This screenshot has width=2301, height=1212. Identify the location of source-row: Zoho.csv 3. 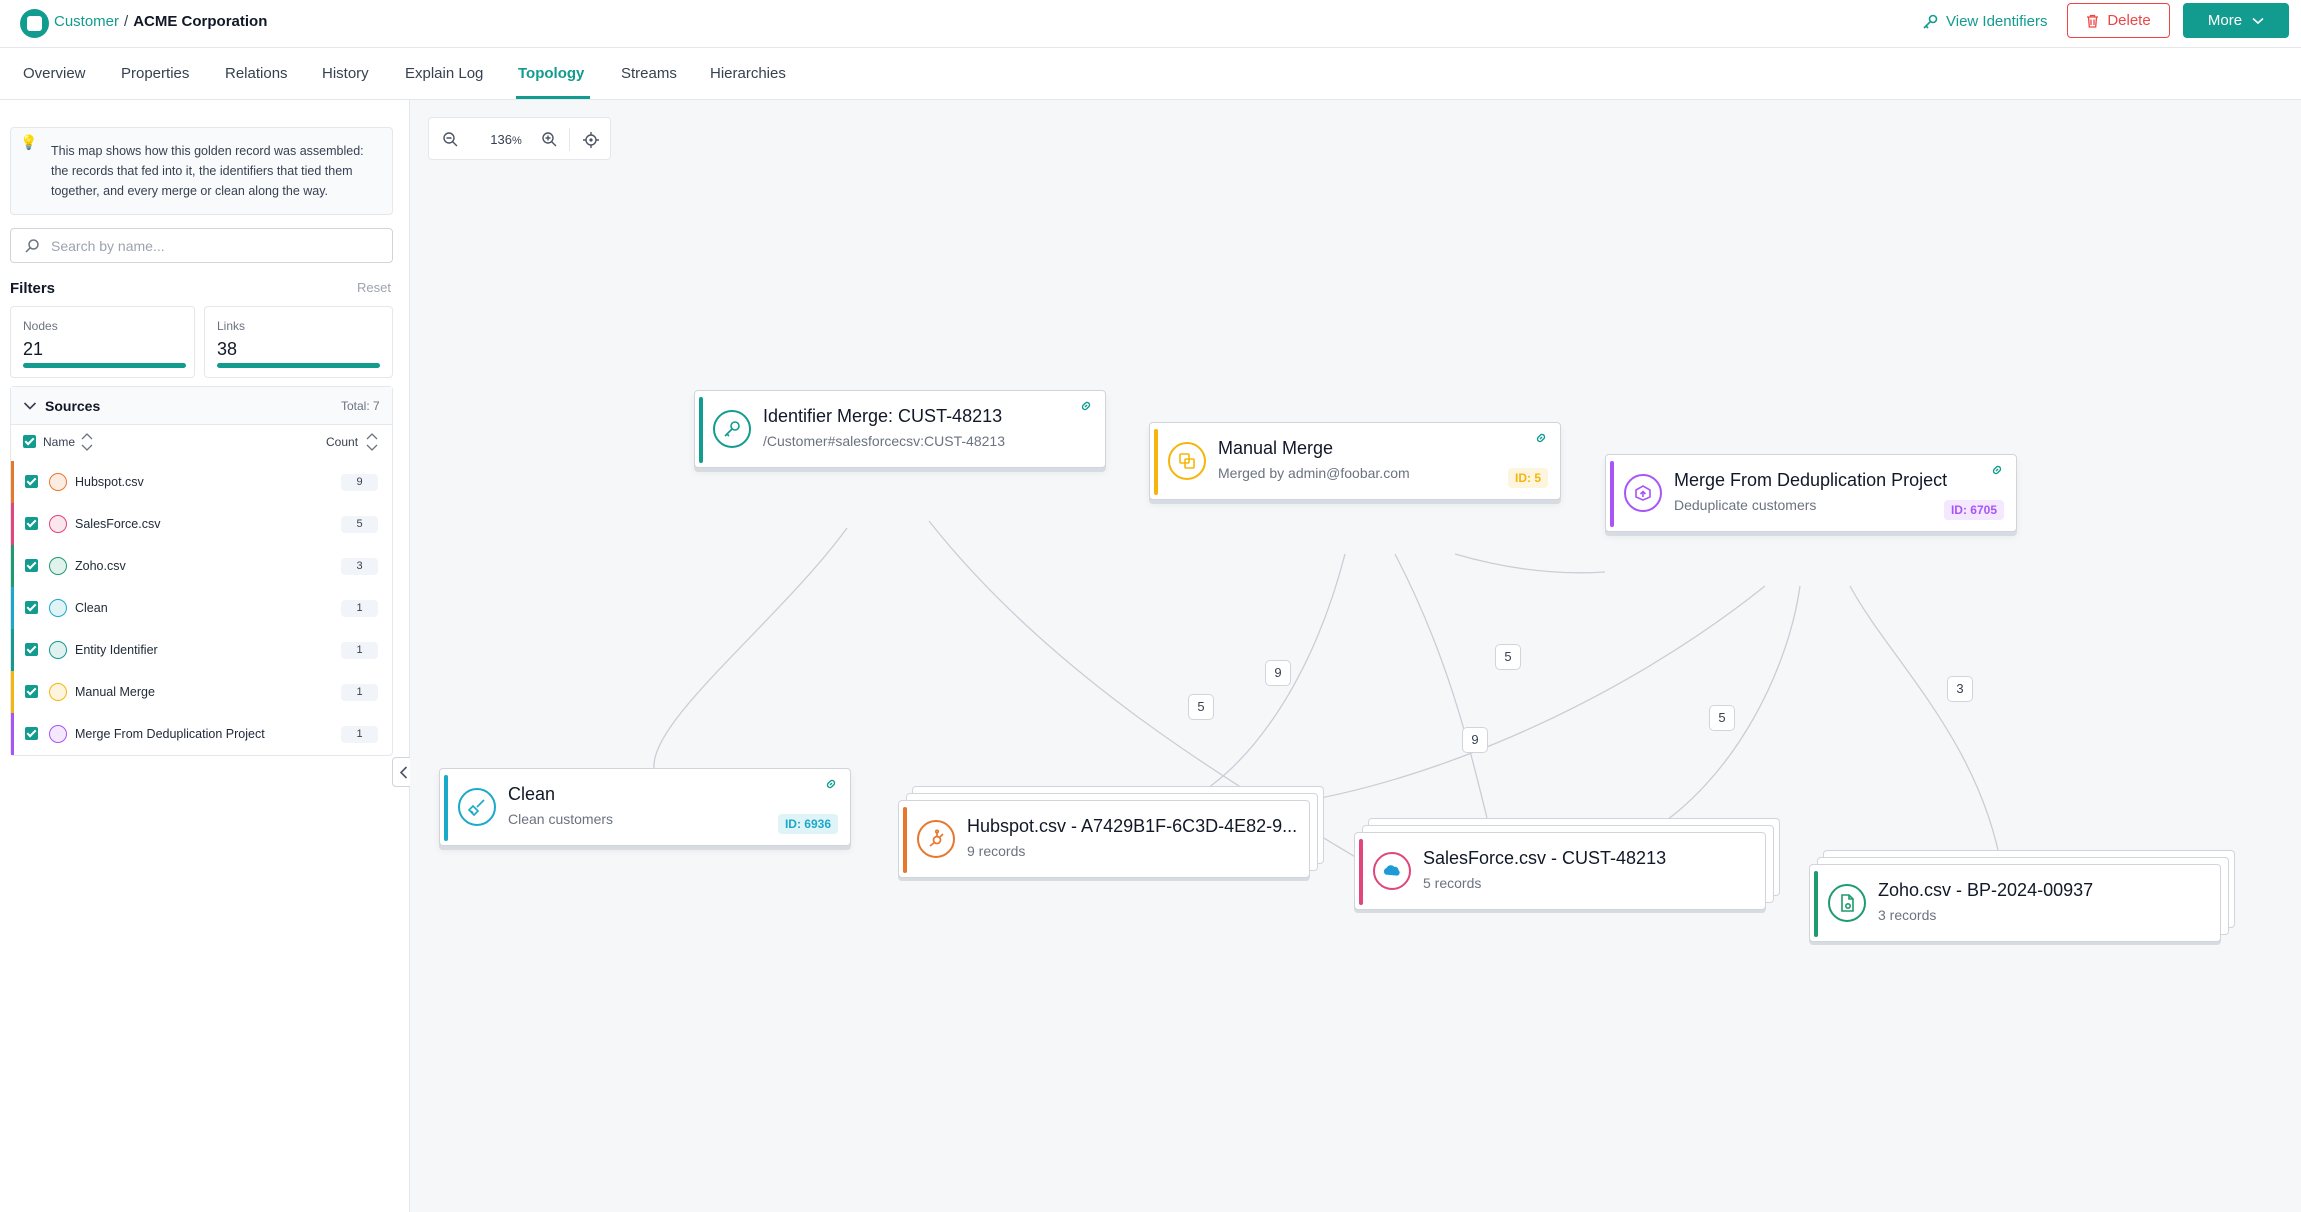
(201, 566).